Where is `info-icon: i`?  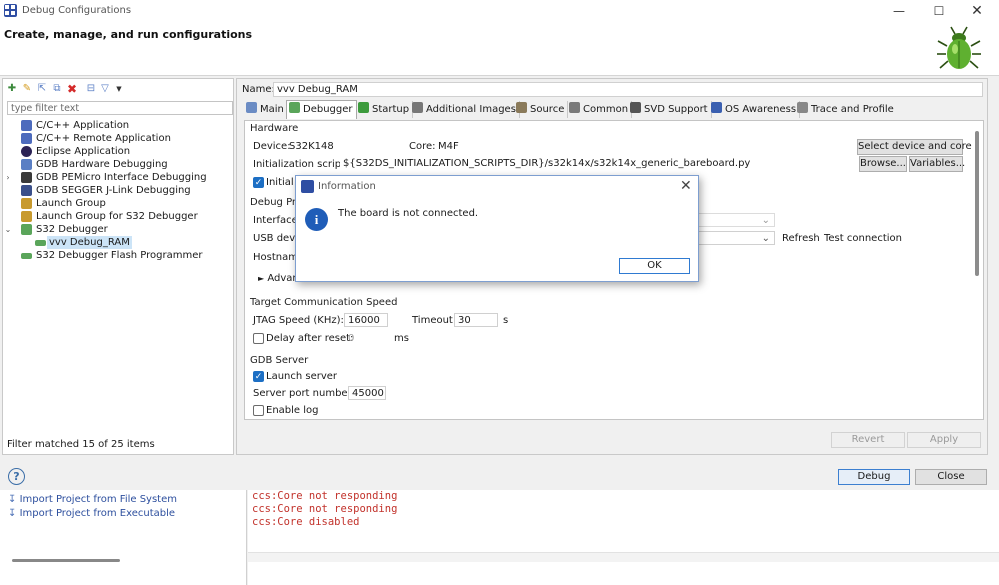
info-icon: i is located at coordinates (316, 219).